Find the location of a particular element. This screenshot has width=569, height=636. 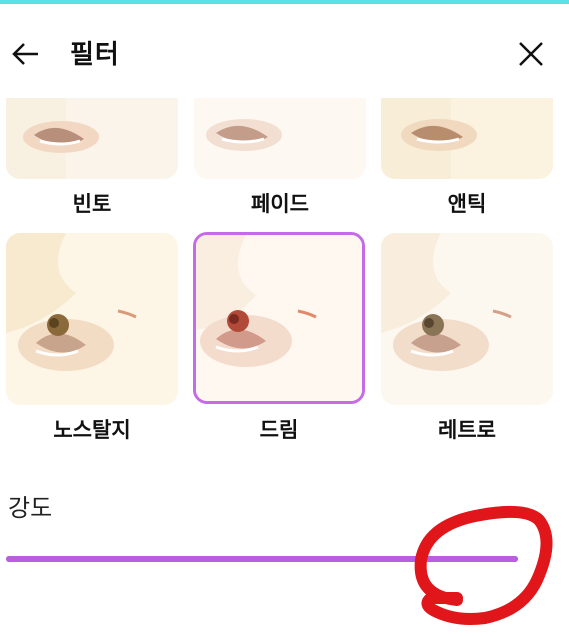

intensity-slider is located at coordinates (262, 559).